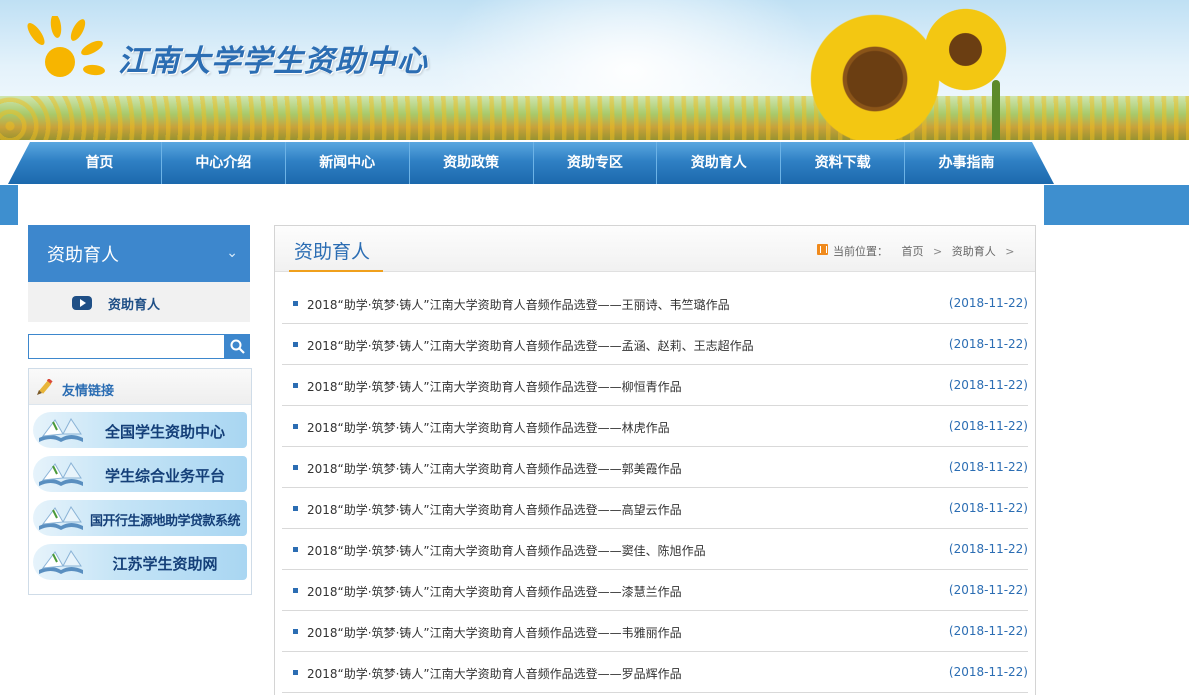  I want to click on news-title: 2018“助学·筑梦·铸人”江南大学资助育人音频作品选登——柳恒青作品, so click(494, 386).